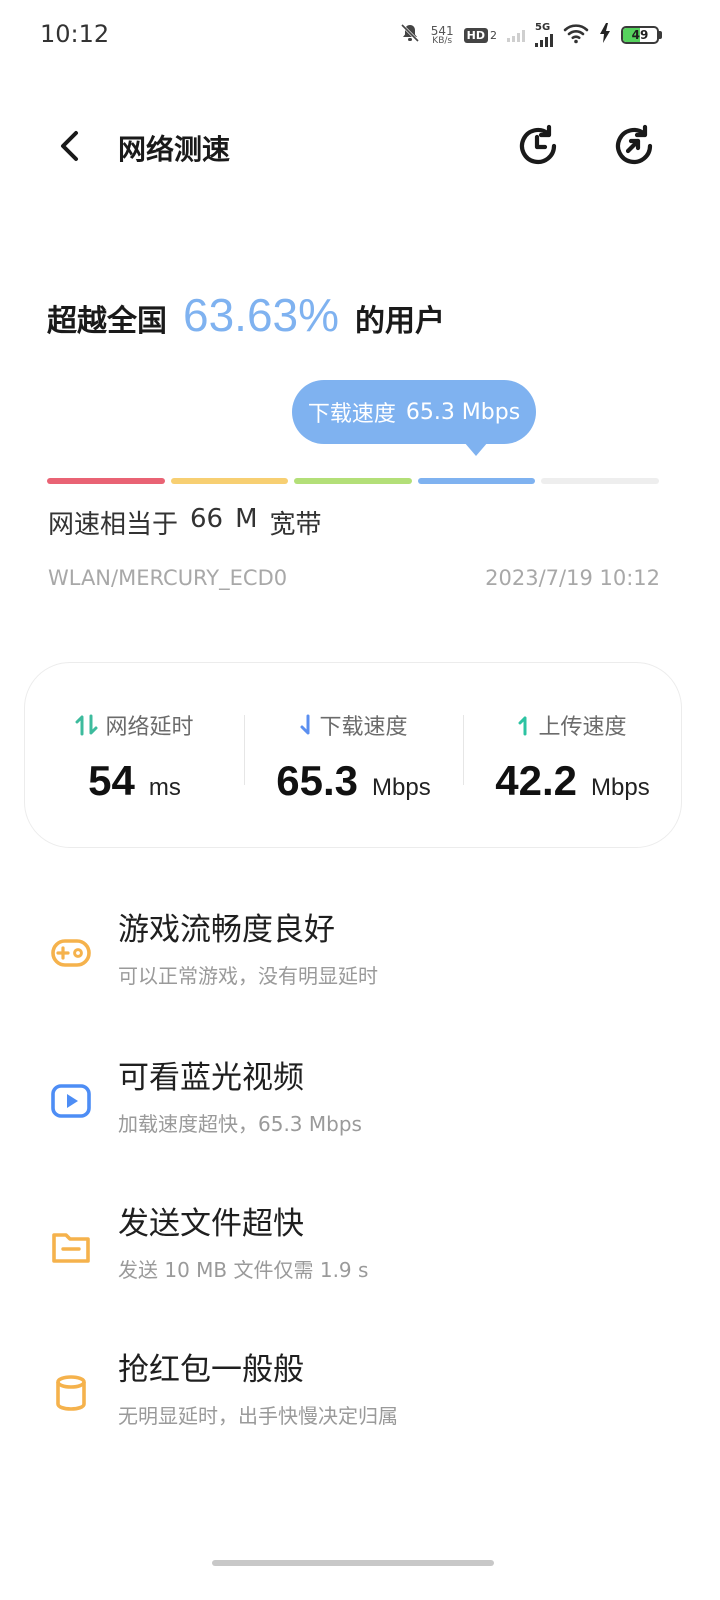 This screenshot has width=720, height=1600. I want to click on folder-icon, so click(71, 1247).